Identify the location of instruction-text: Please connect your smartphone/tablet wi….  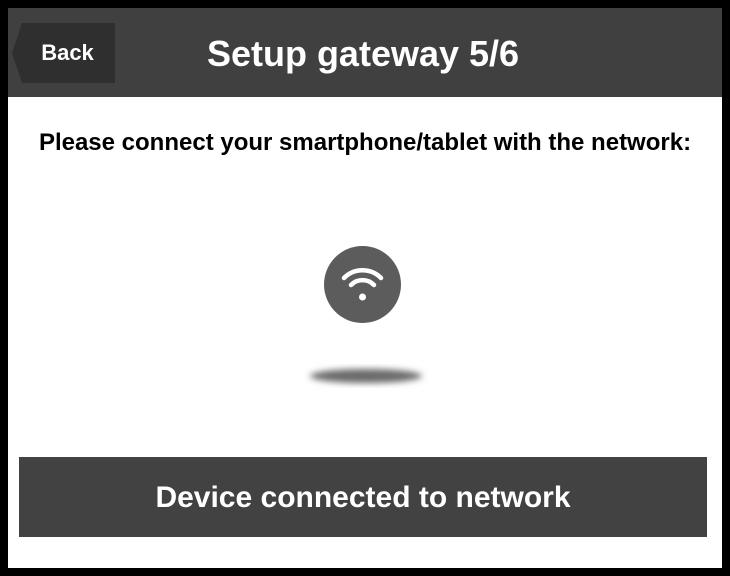
(365, 142).